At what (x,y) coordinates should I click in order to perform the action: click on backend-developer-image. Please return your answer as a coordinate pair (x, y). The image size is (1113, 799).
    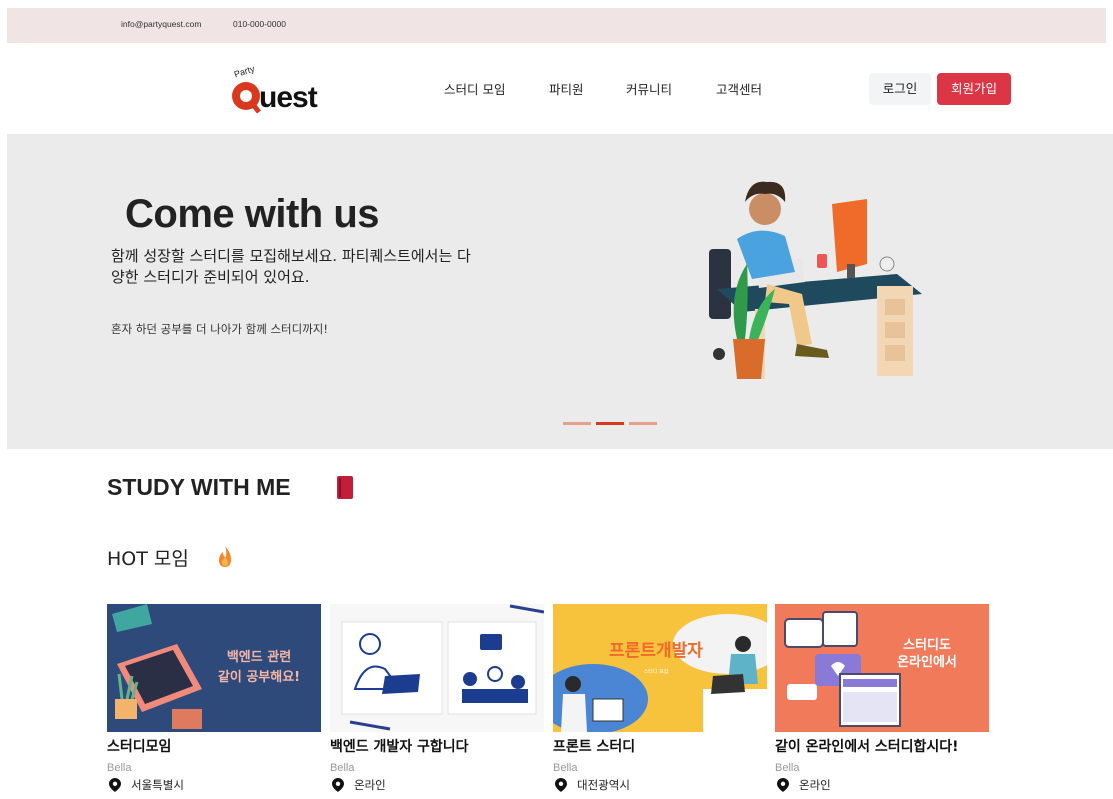
    Looking at the image, I should click on (442, 667).